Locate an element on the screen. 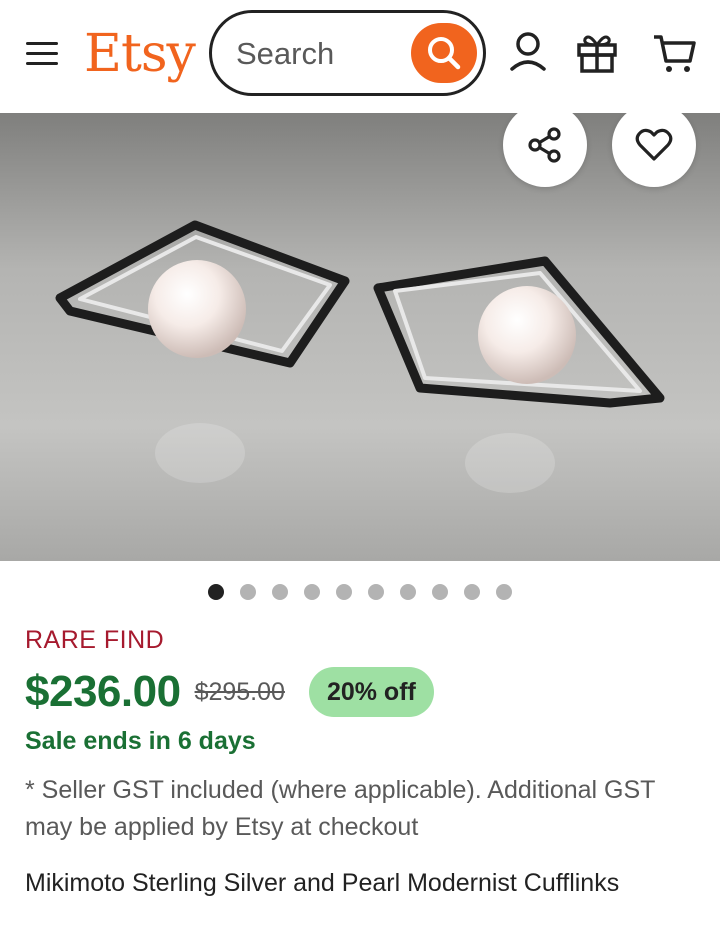 Image resolution: width=720 pixels, height=944 pixels. price-row: $236.00 $295.00 20% off is located at coordinates (229, 692).